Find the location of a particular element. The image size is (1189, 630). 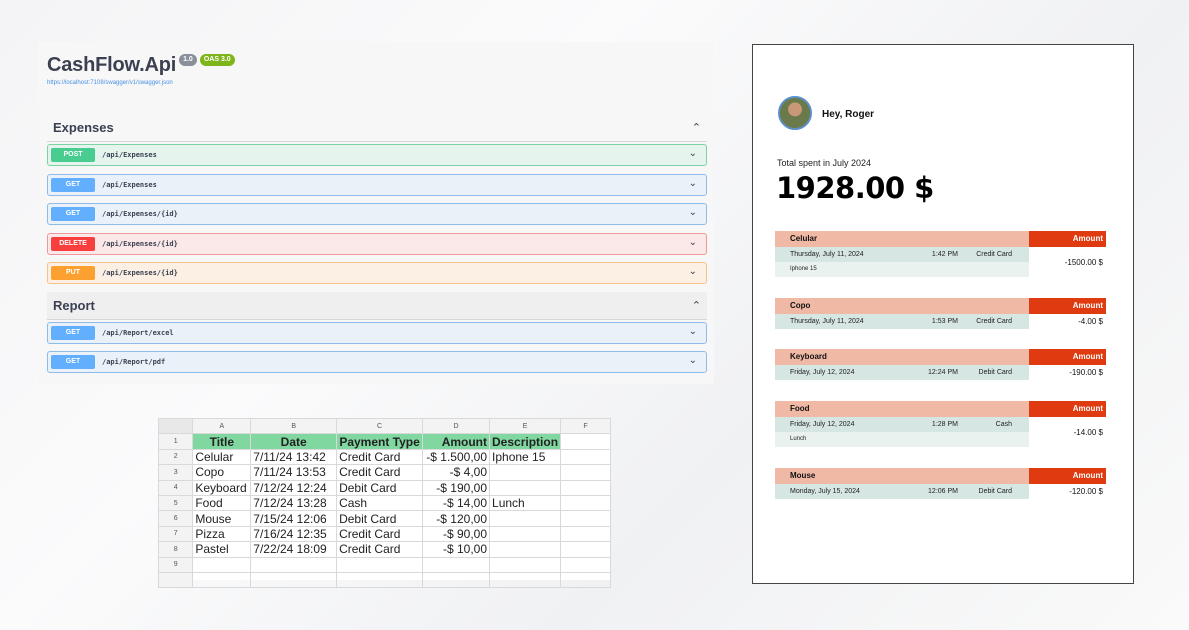

expense-amount: -14.00 $ is located at coordinates (1088, 432).